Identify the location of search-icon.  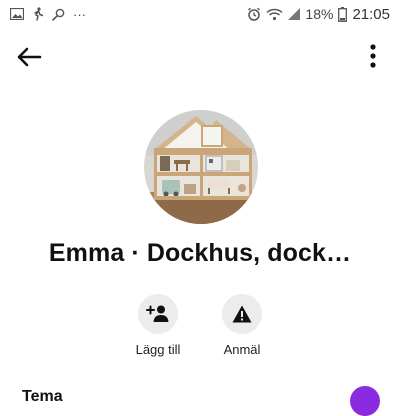
(58, 14).